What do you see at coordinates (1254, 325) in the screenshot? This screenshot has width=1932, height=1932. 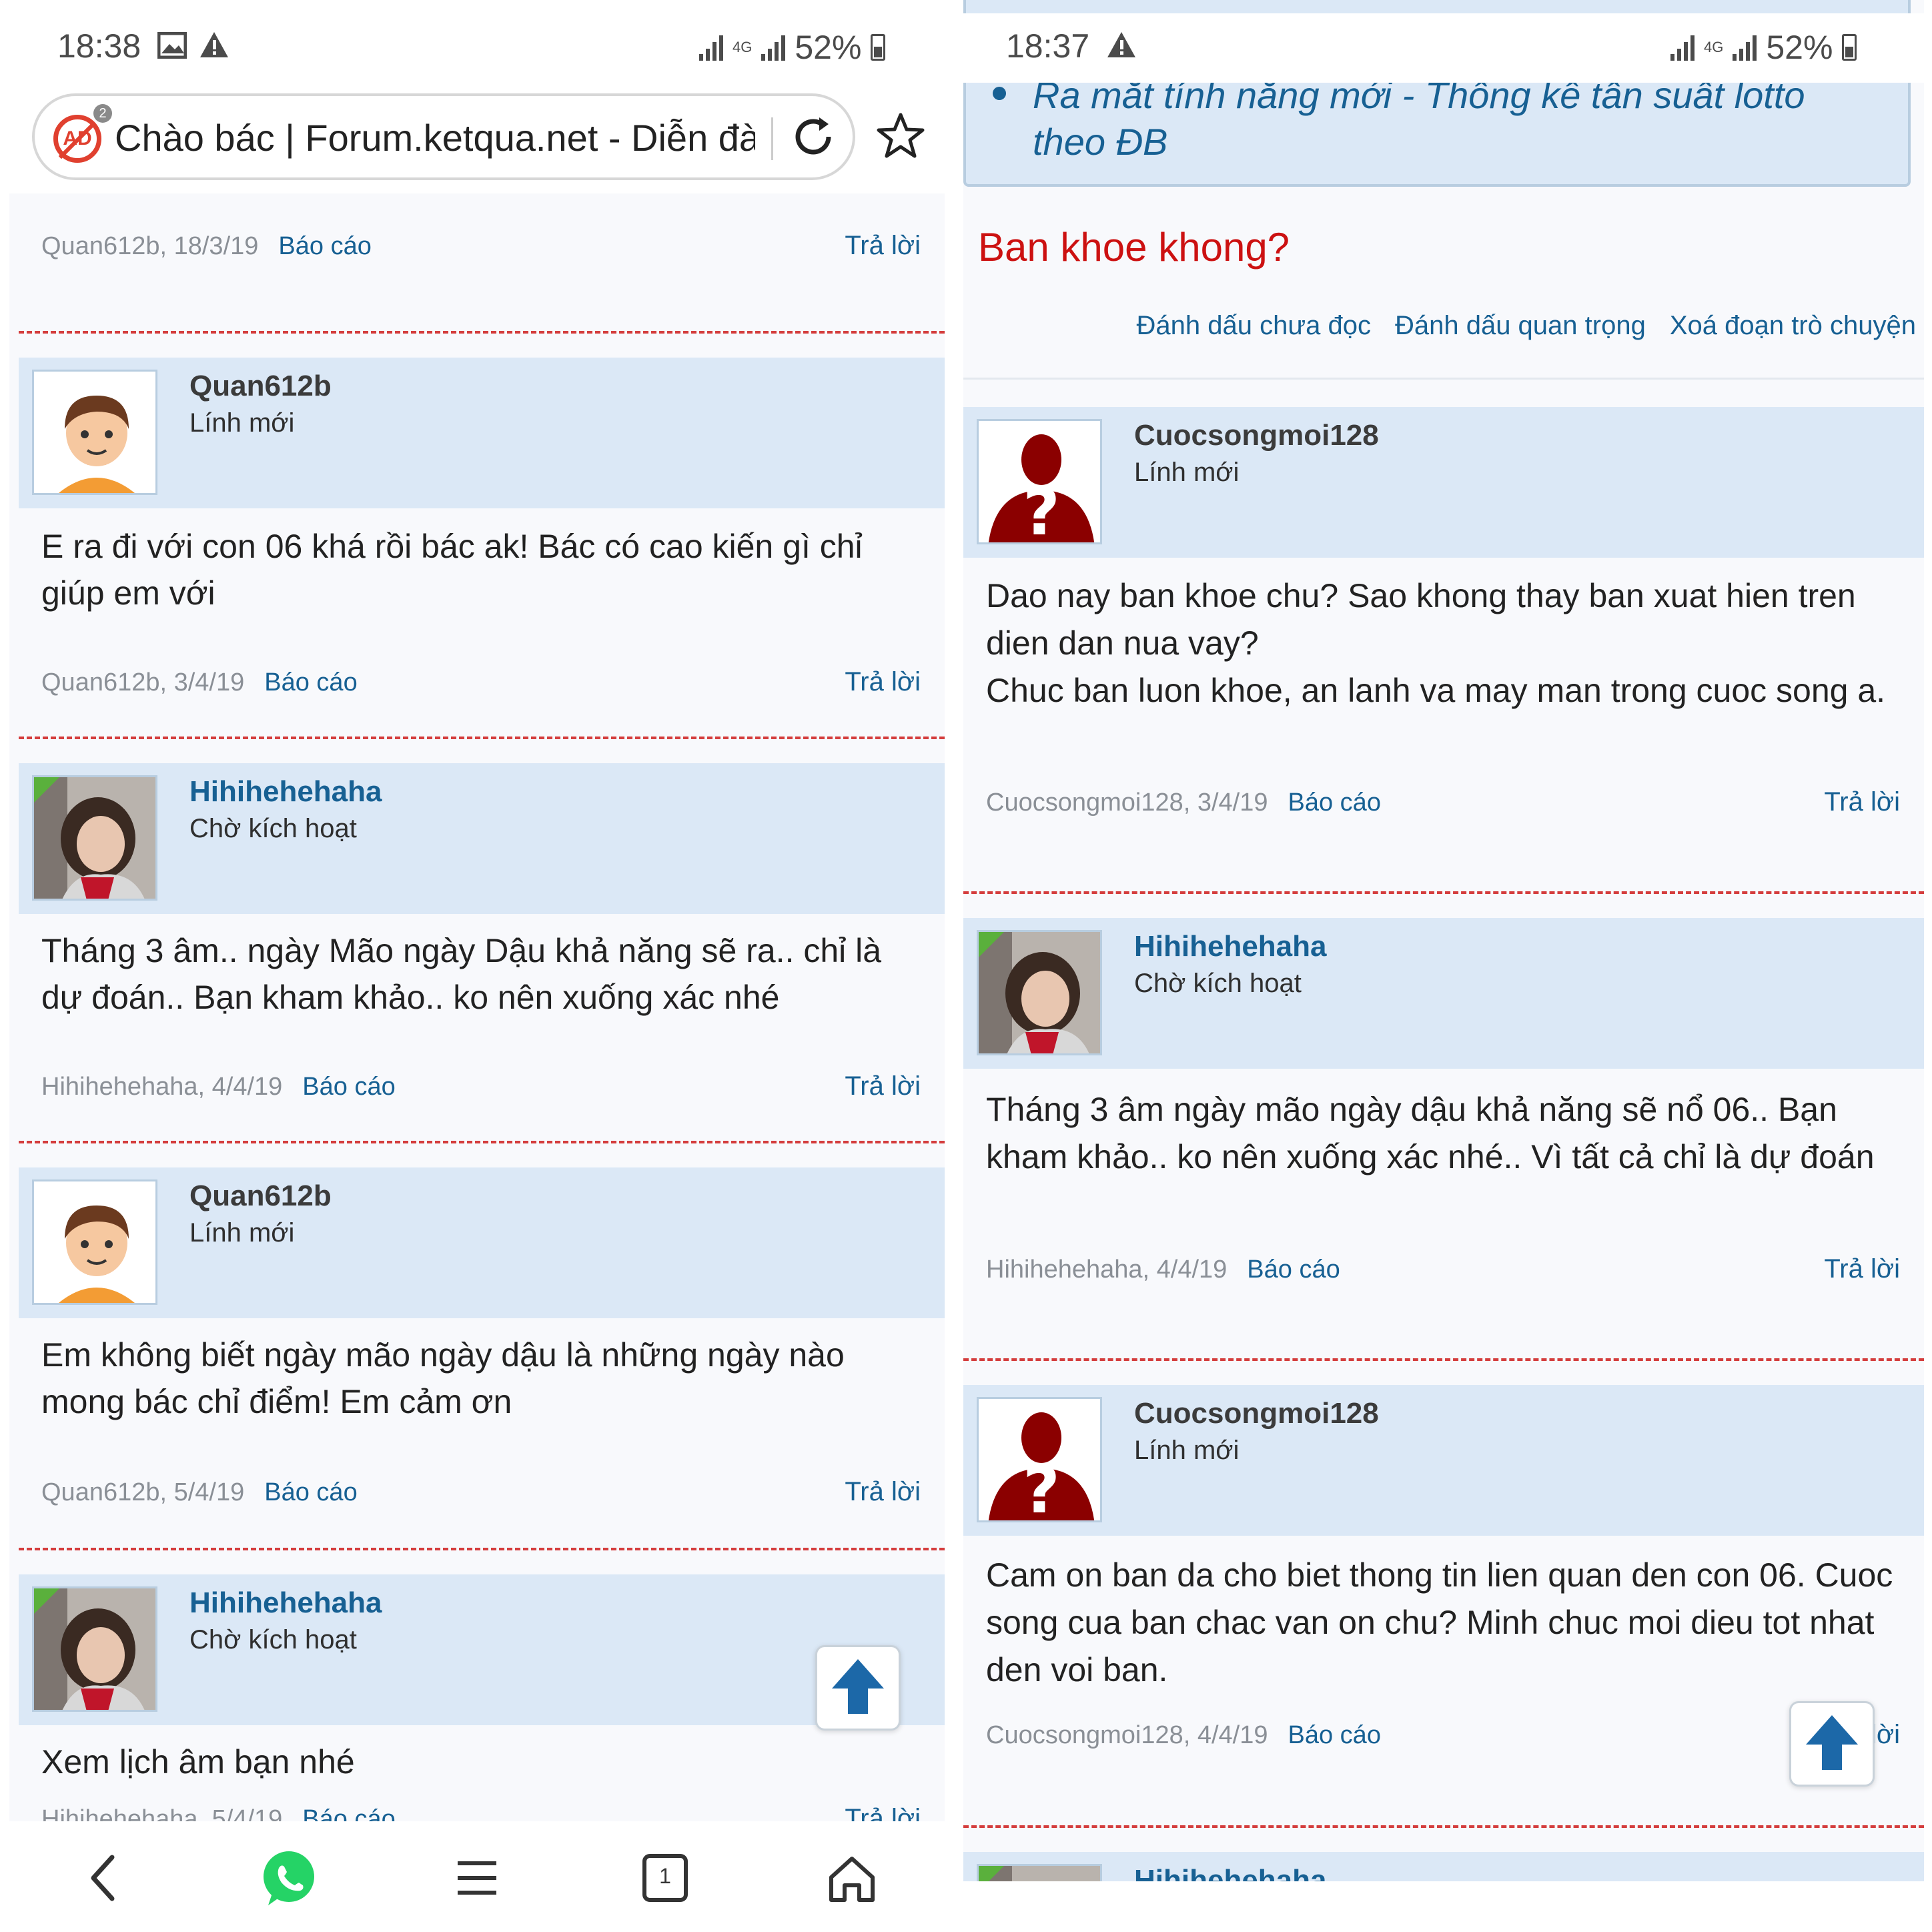 I see `mark-unread-link: Đánh dấu chưa đọc` at bounding box center [1254, 325].